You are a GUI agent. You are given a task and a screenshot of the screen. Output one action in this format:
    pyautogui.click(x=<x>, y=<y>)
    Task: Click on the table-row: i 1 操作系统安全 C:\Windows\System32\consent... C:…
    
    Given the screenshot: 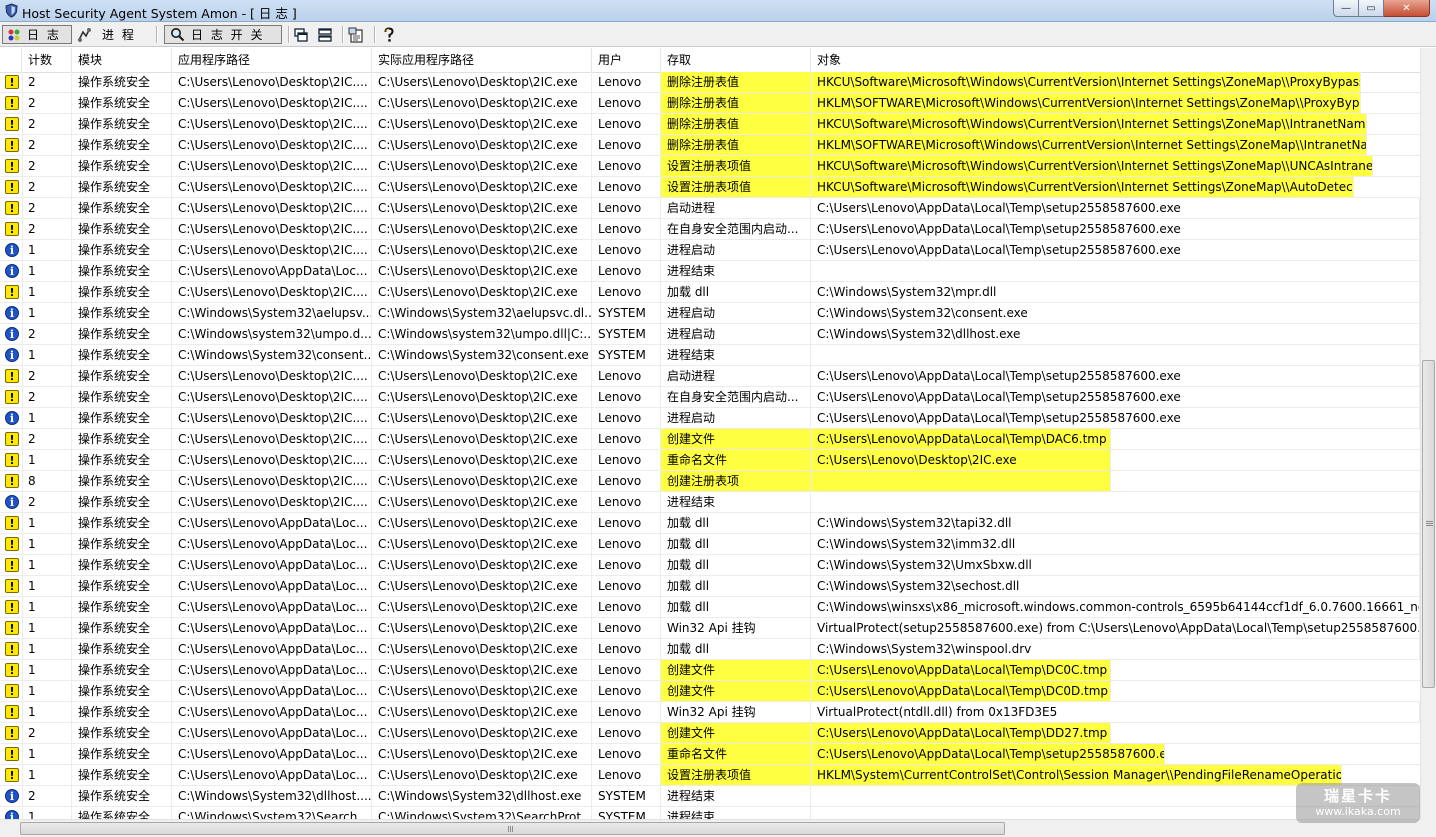 What is the action you would take?
    pyautogui.click(x=710, y=355)
    